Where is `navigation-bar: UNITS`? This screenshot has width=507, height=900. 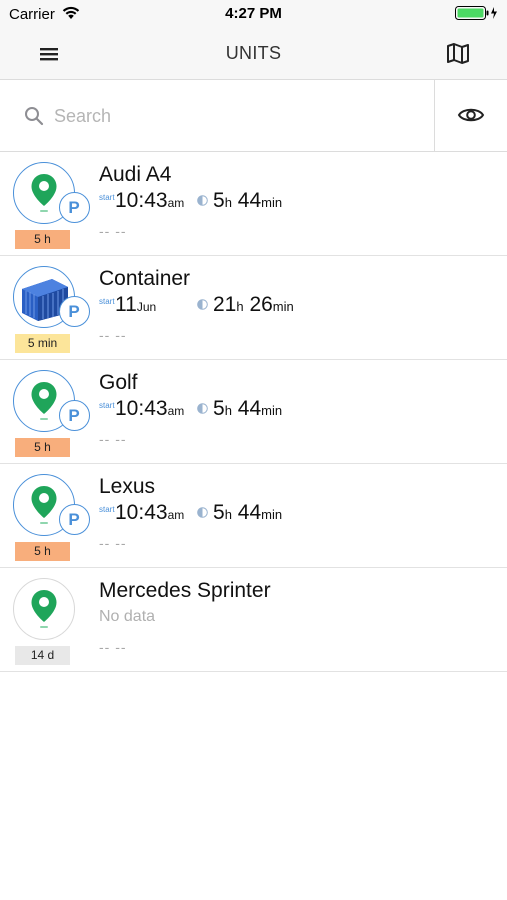 navigation-bar: UNITS is located at coordinates (253, 54).